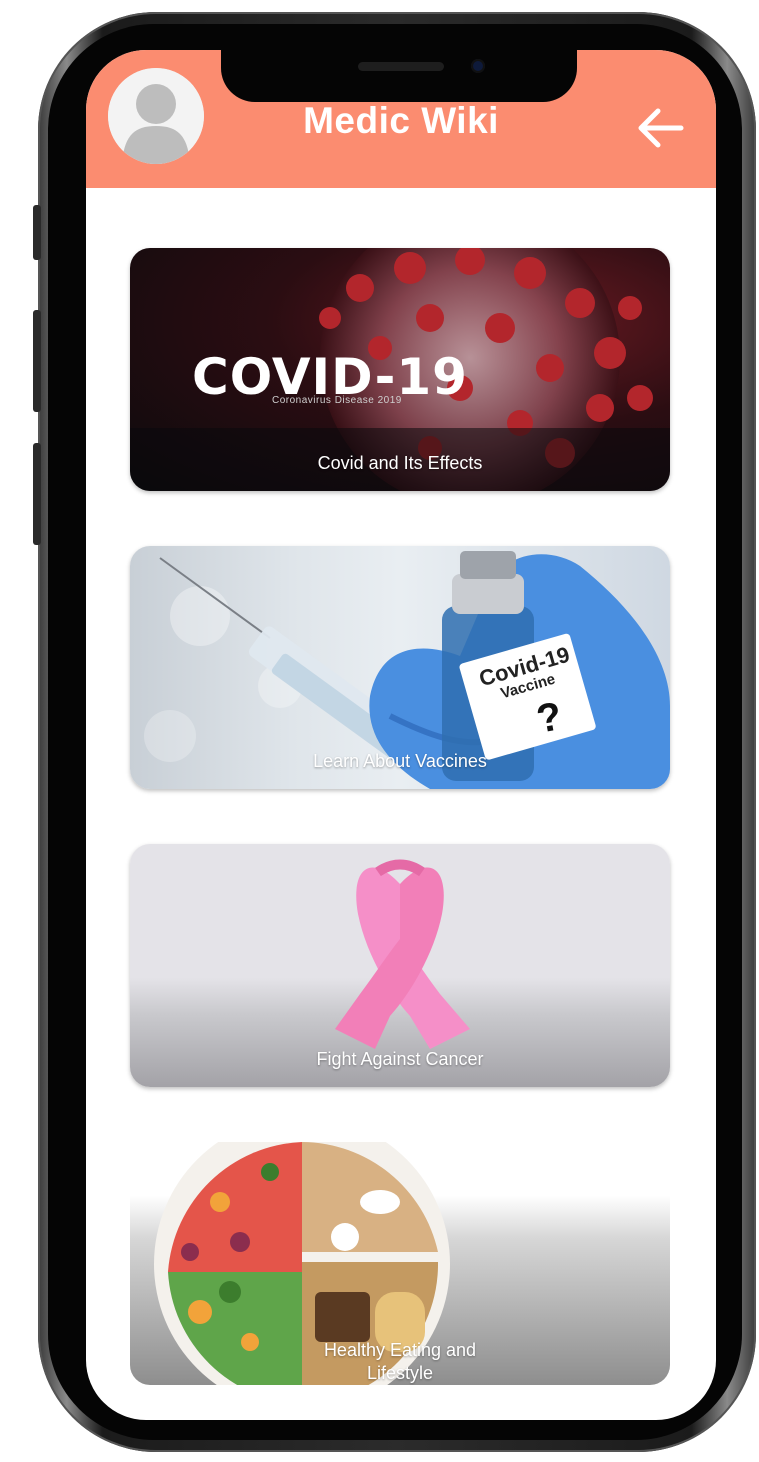 Image resolution: width=759 pixels, height=1462 pixels. I want to click on covid-image-subtitle: Coronavirus Disease 2019, so click(337, 400).